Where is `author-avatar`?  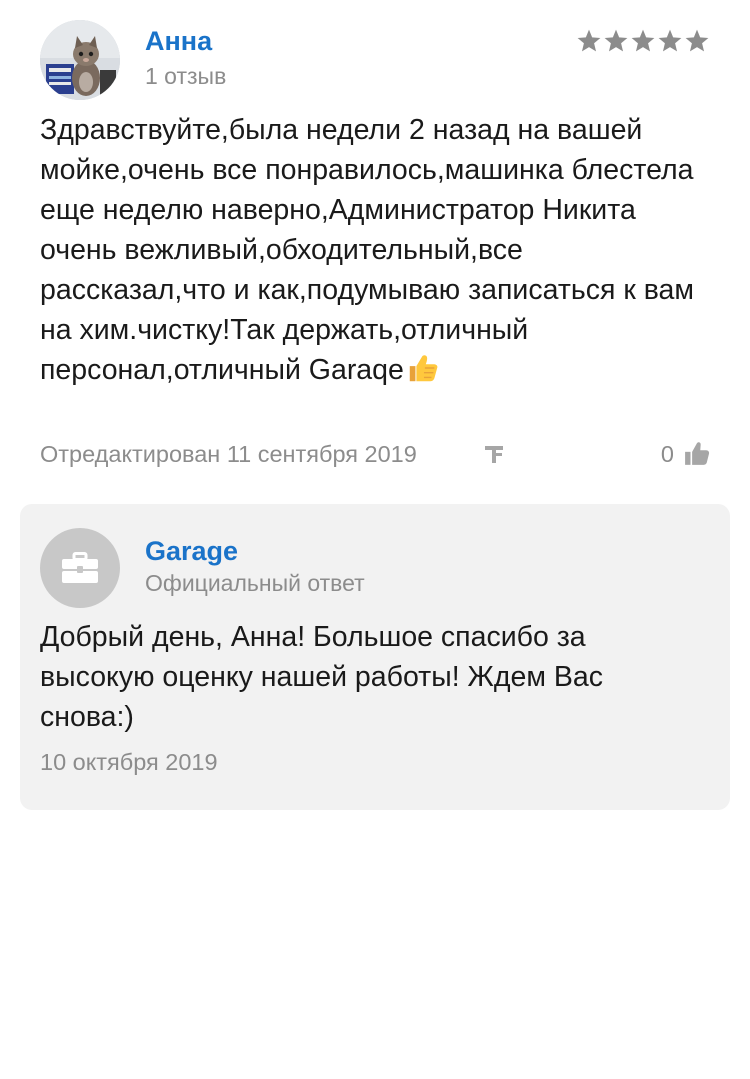 author-avatar is located at coordinates (80, 60).